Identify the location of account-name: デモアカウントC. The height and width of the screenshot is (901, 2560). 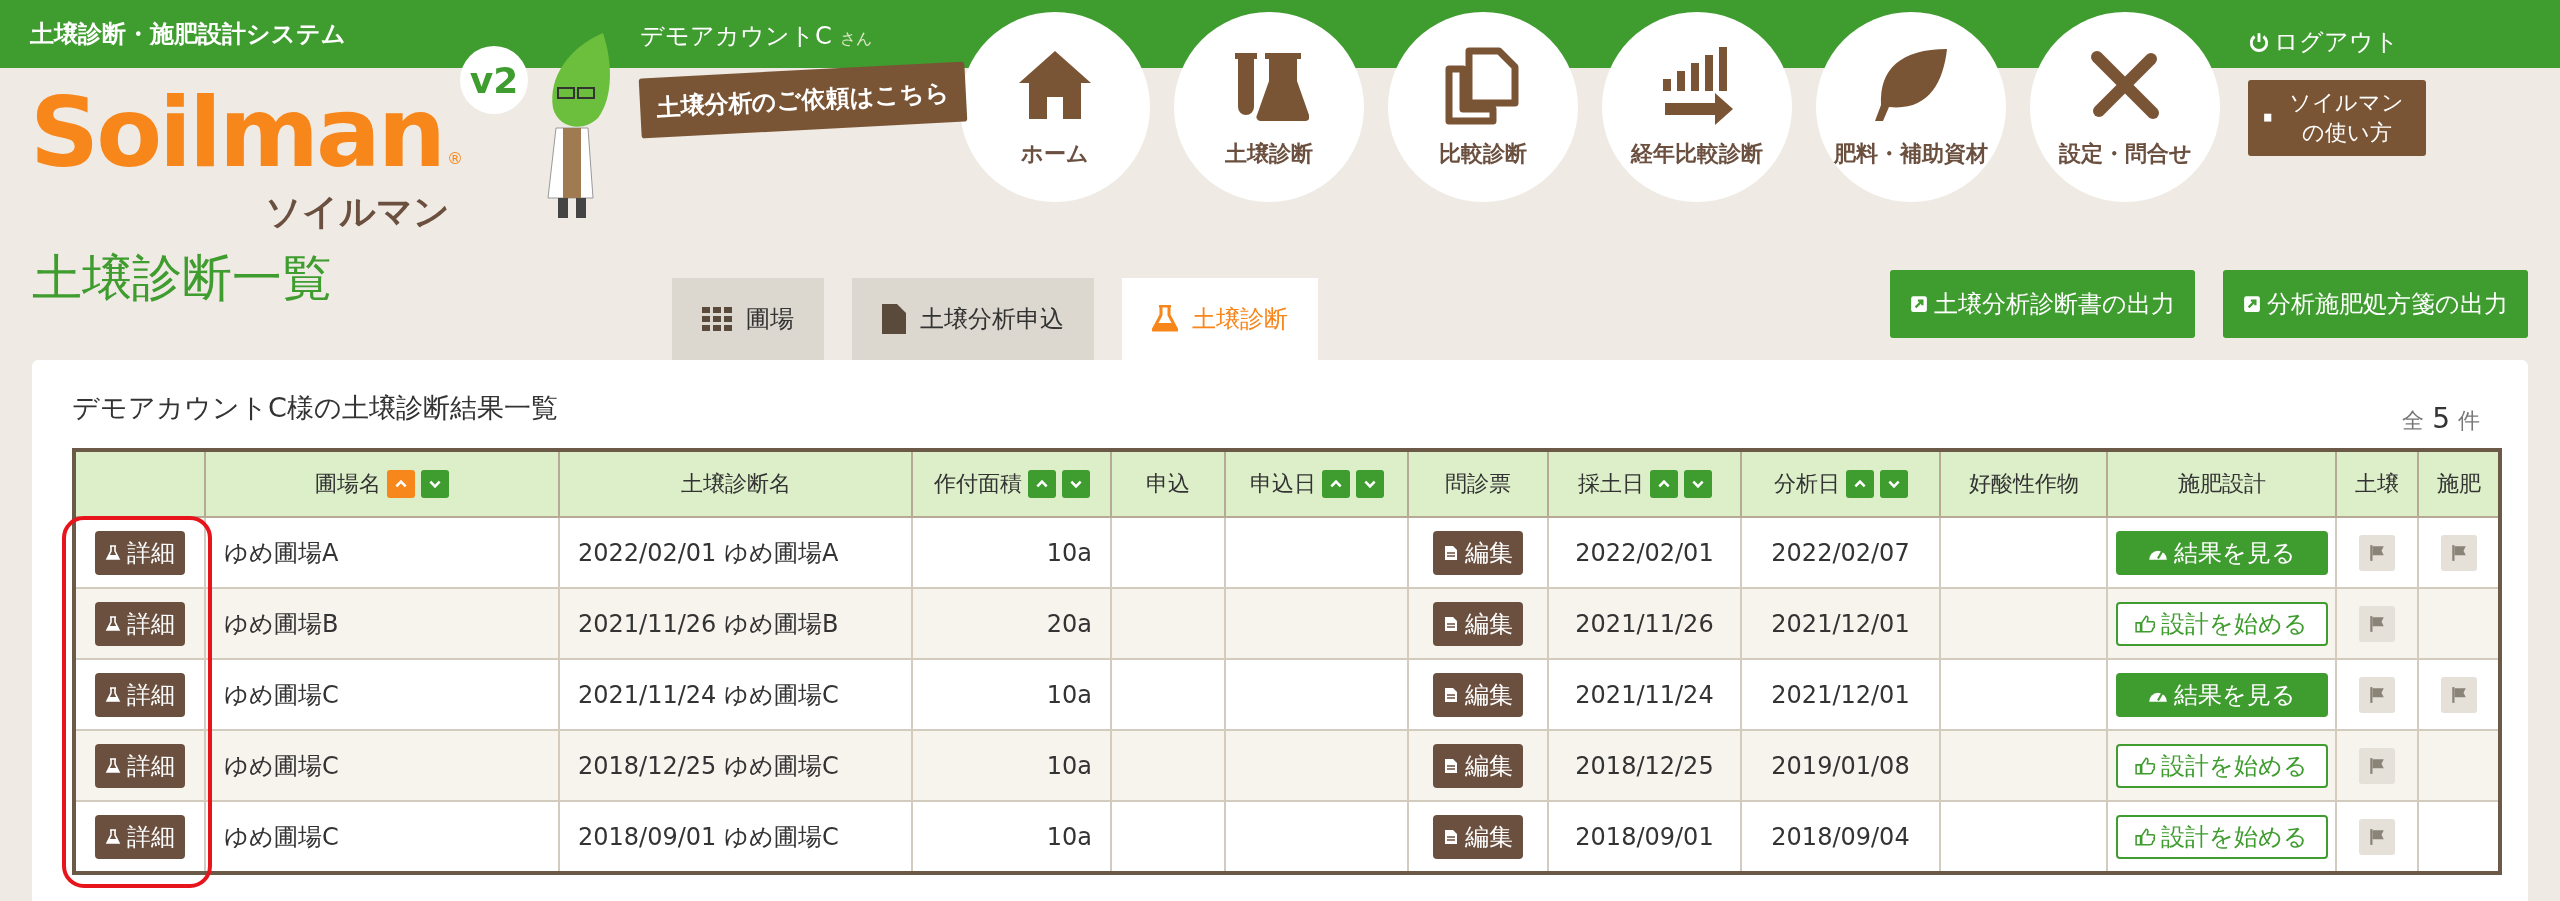
(736, 36).